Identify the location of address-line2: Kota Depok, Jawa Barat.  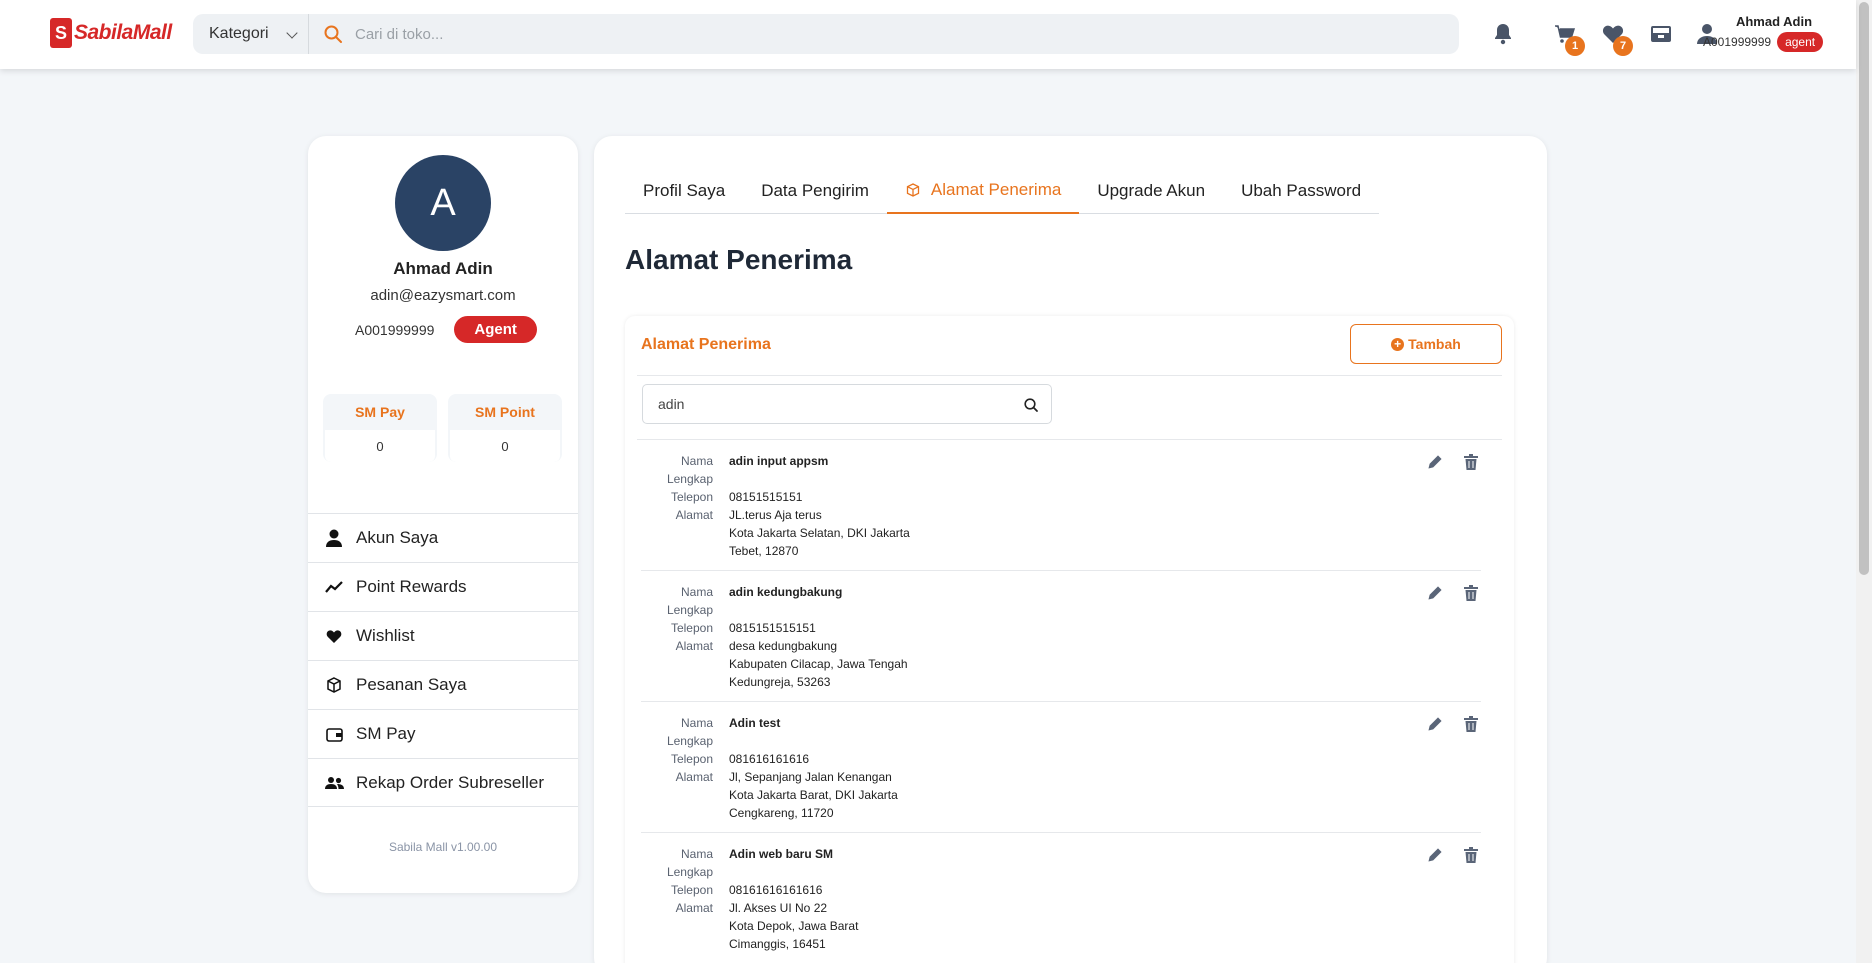
(794, 926).